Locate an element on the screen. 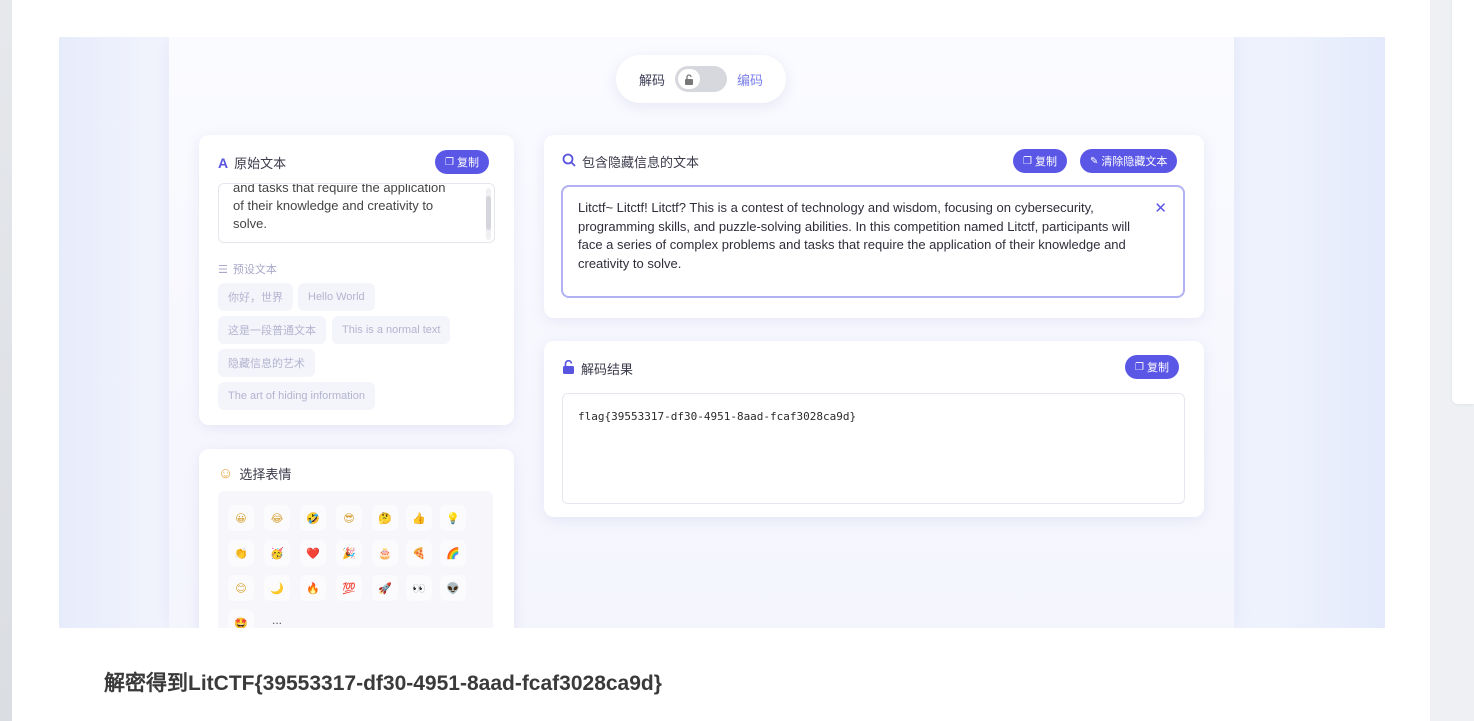 The width and height of the screenshot is (1474, 721). copy-hidden-button: ❐ 复制 is located at coordinates (1040, 161).